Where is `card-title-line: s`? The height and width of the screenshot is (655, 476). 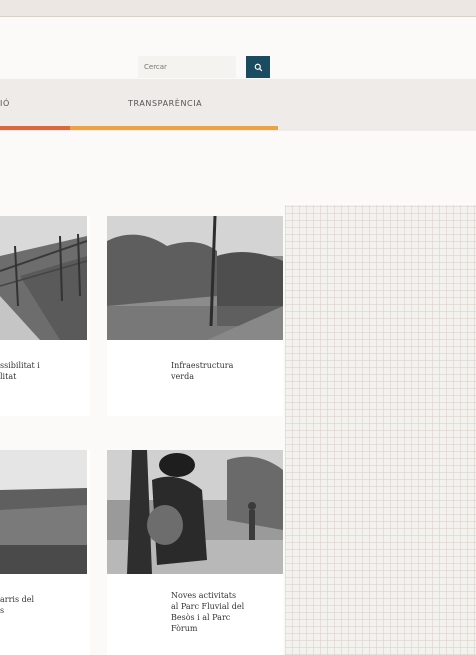 card-title-line: s is located at coordinates (2, 610).